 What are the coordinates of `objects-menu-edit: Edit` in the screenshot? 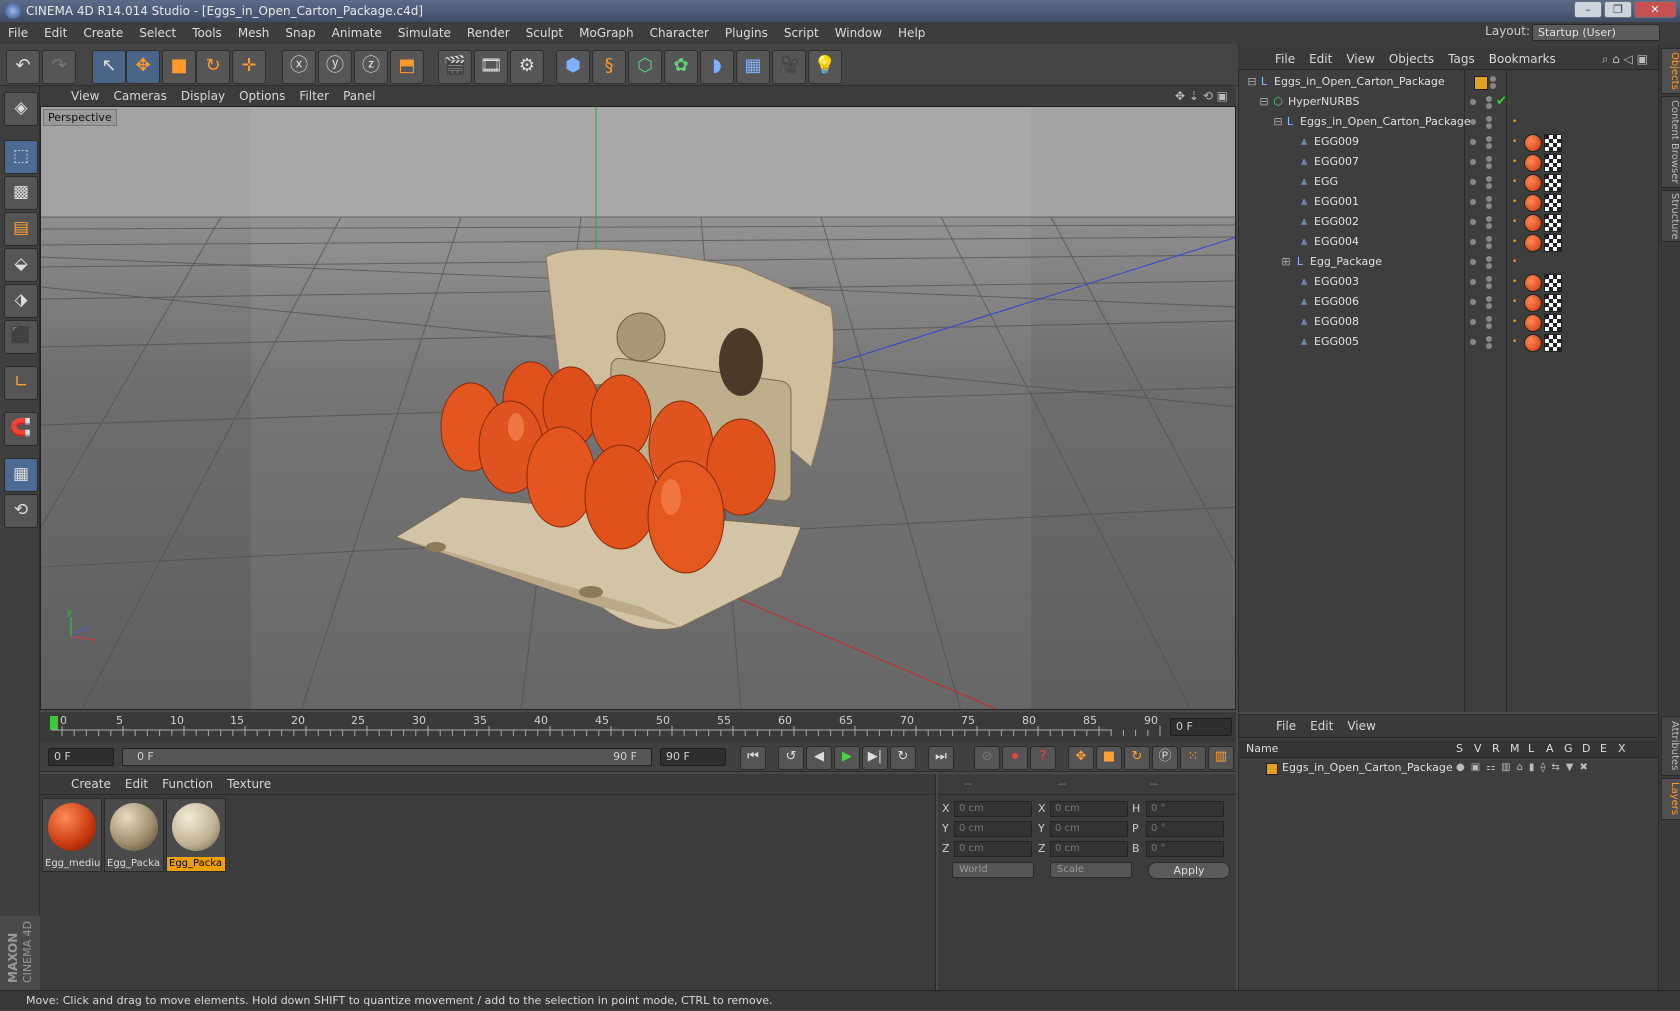 It's located at (1320, 59).